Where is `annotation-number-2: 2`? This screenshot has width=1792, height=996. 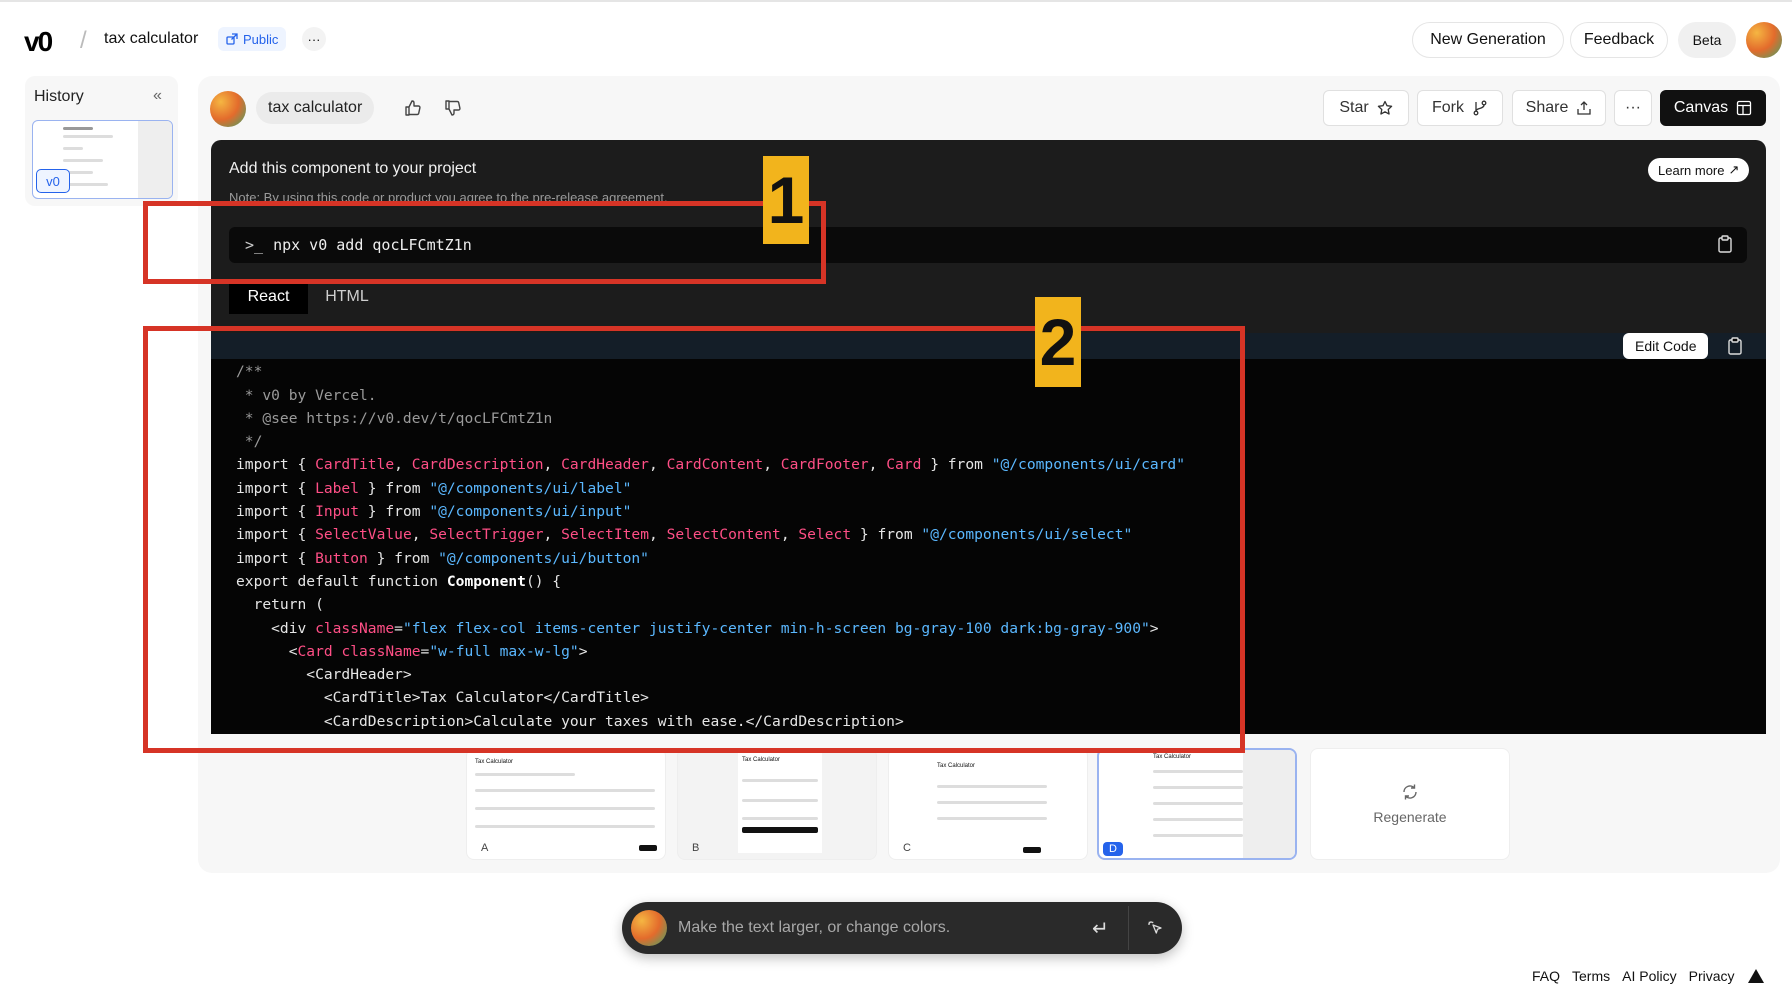
annotation-number-2: 2 is located at coordinates (1058, 342).